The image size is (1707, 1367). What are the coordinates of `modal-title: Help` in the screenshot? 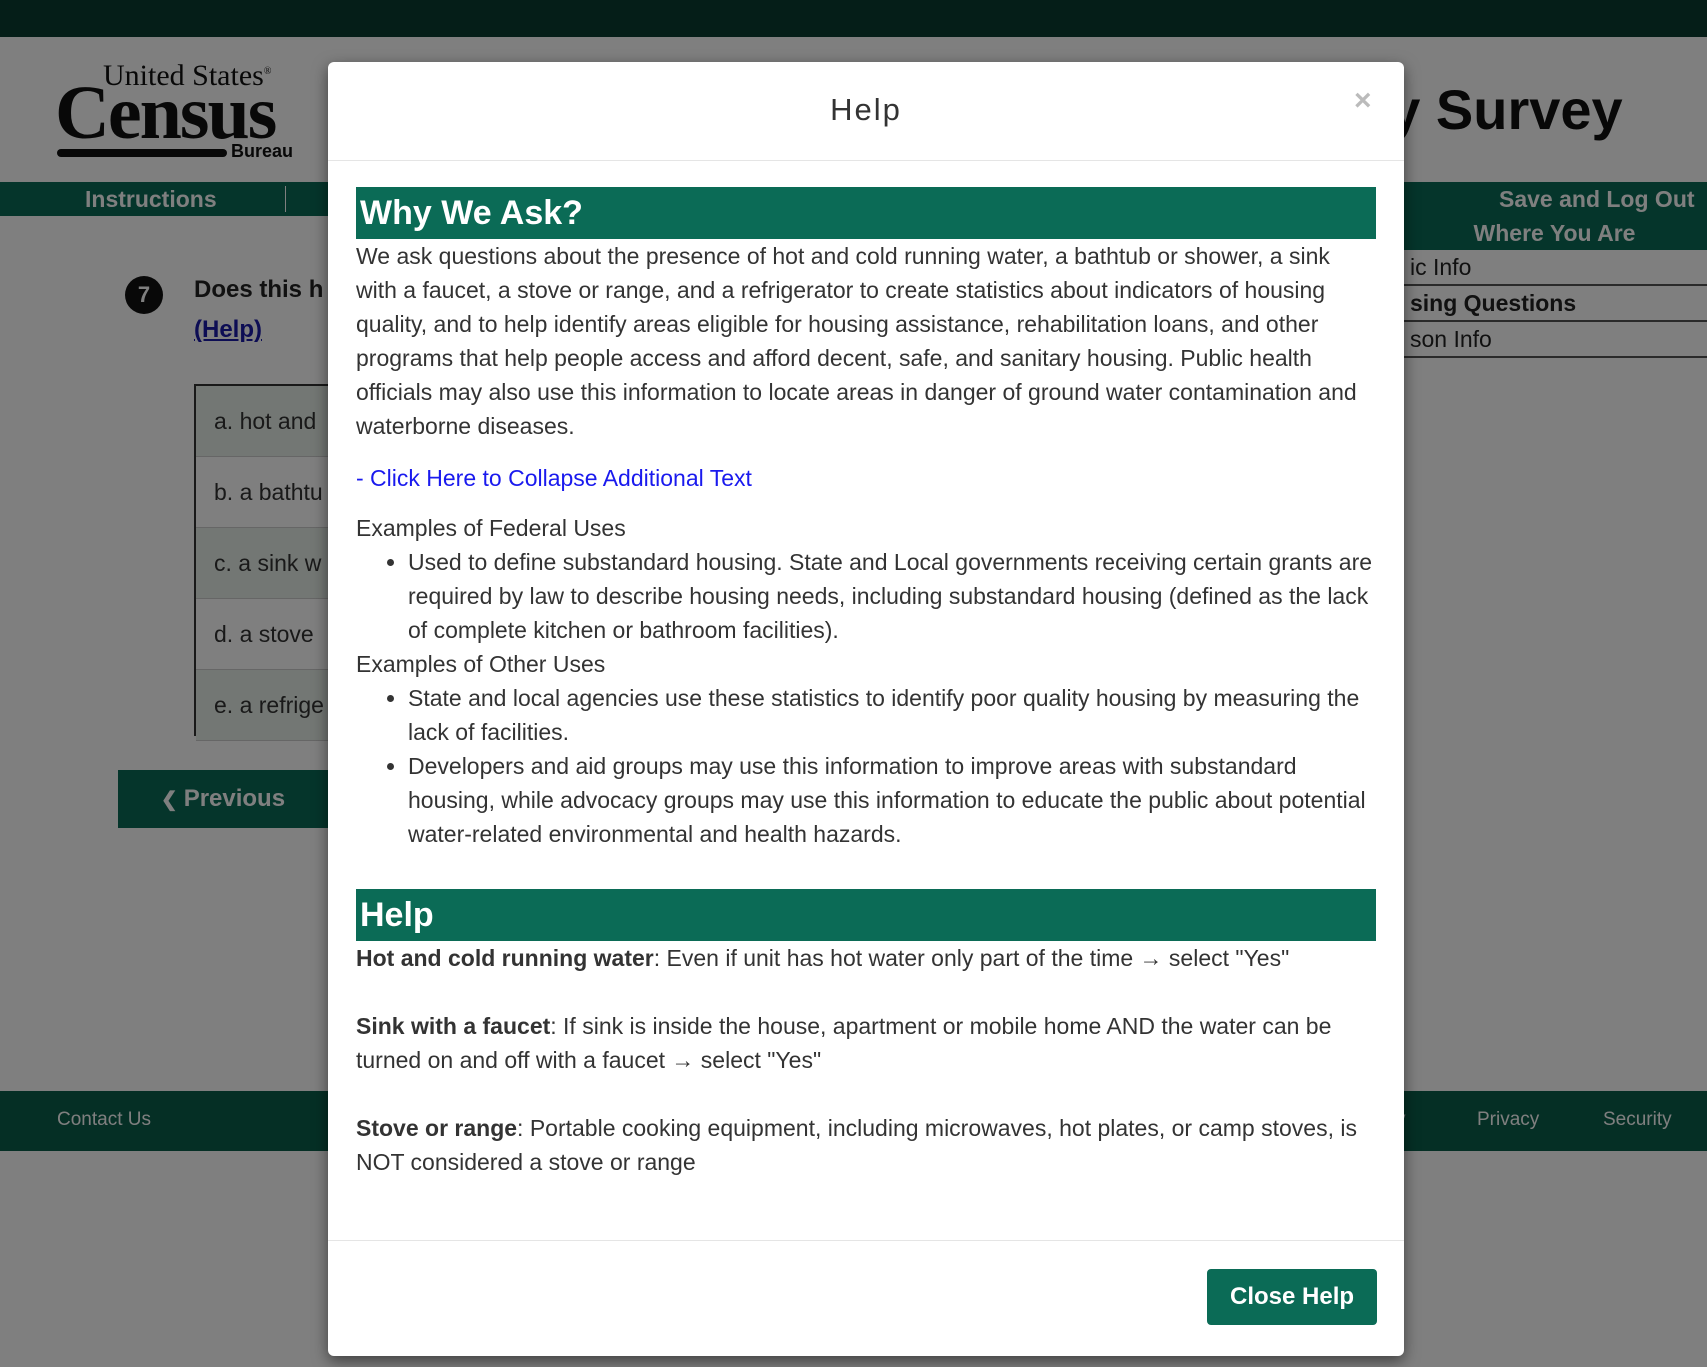 It's located at (866, 109).